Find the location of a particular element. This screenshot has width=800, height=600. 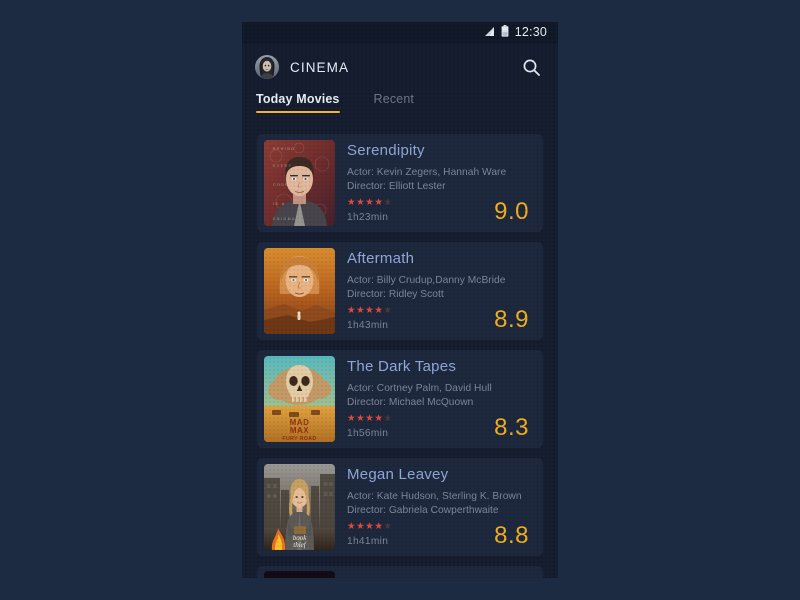

movie-score: 8.8 is located at coordinates (511, 535).